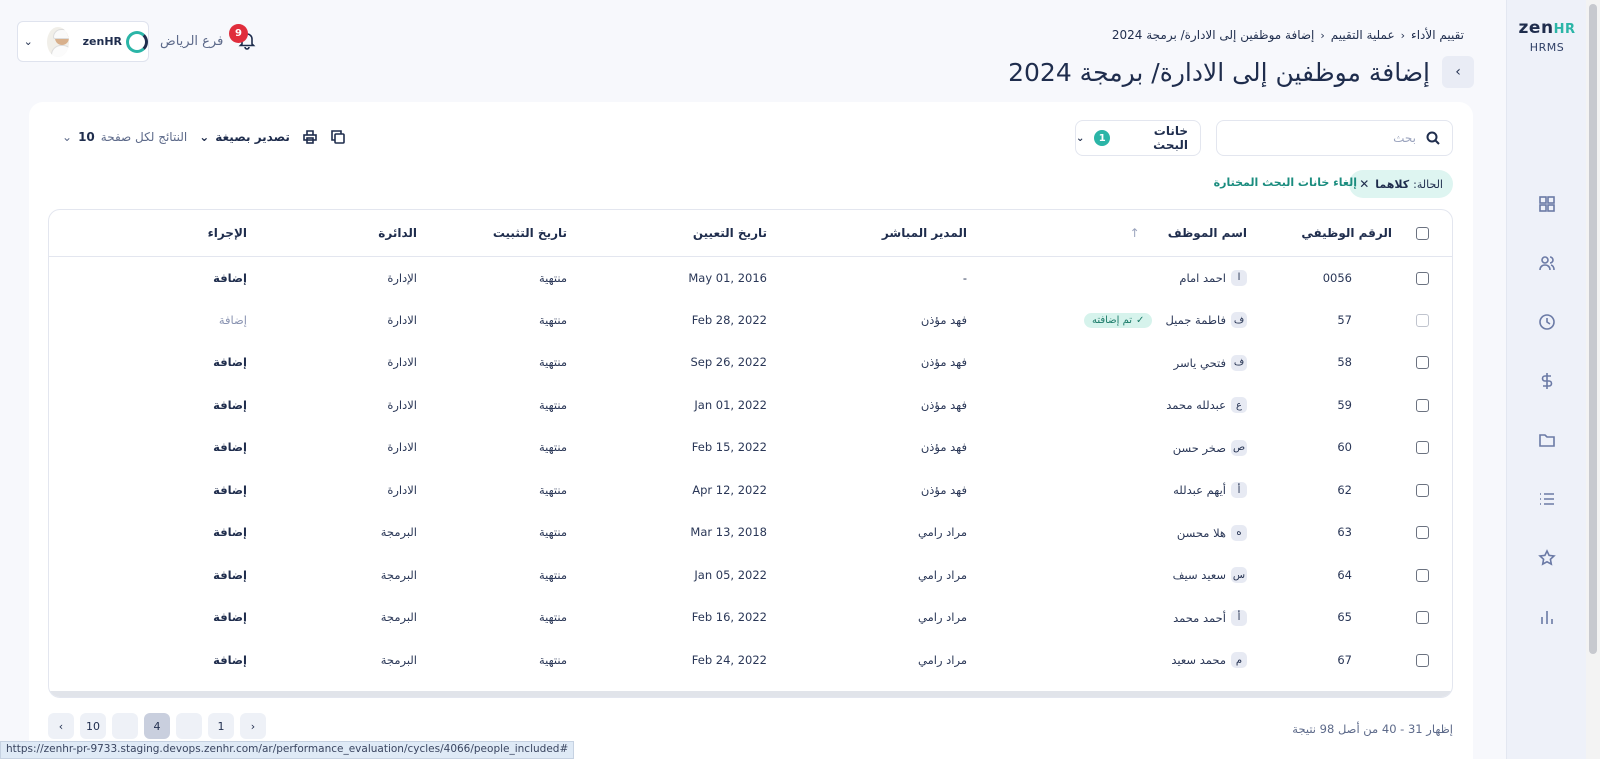  What do you see at coordinates (750, 694) in the screenshot?
I see `horizontal-scrollbar` at bounding box center [750, 694].